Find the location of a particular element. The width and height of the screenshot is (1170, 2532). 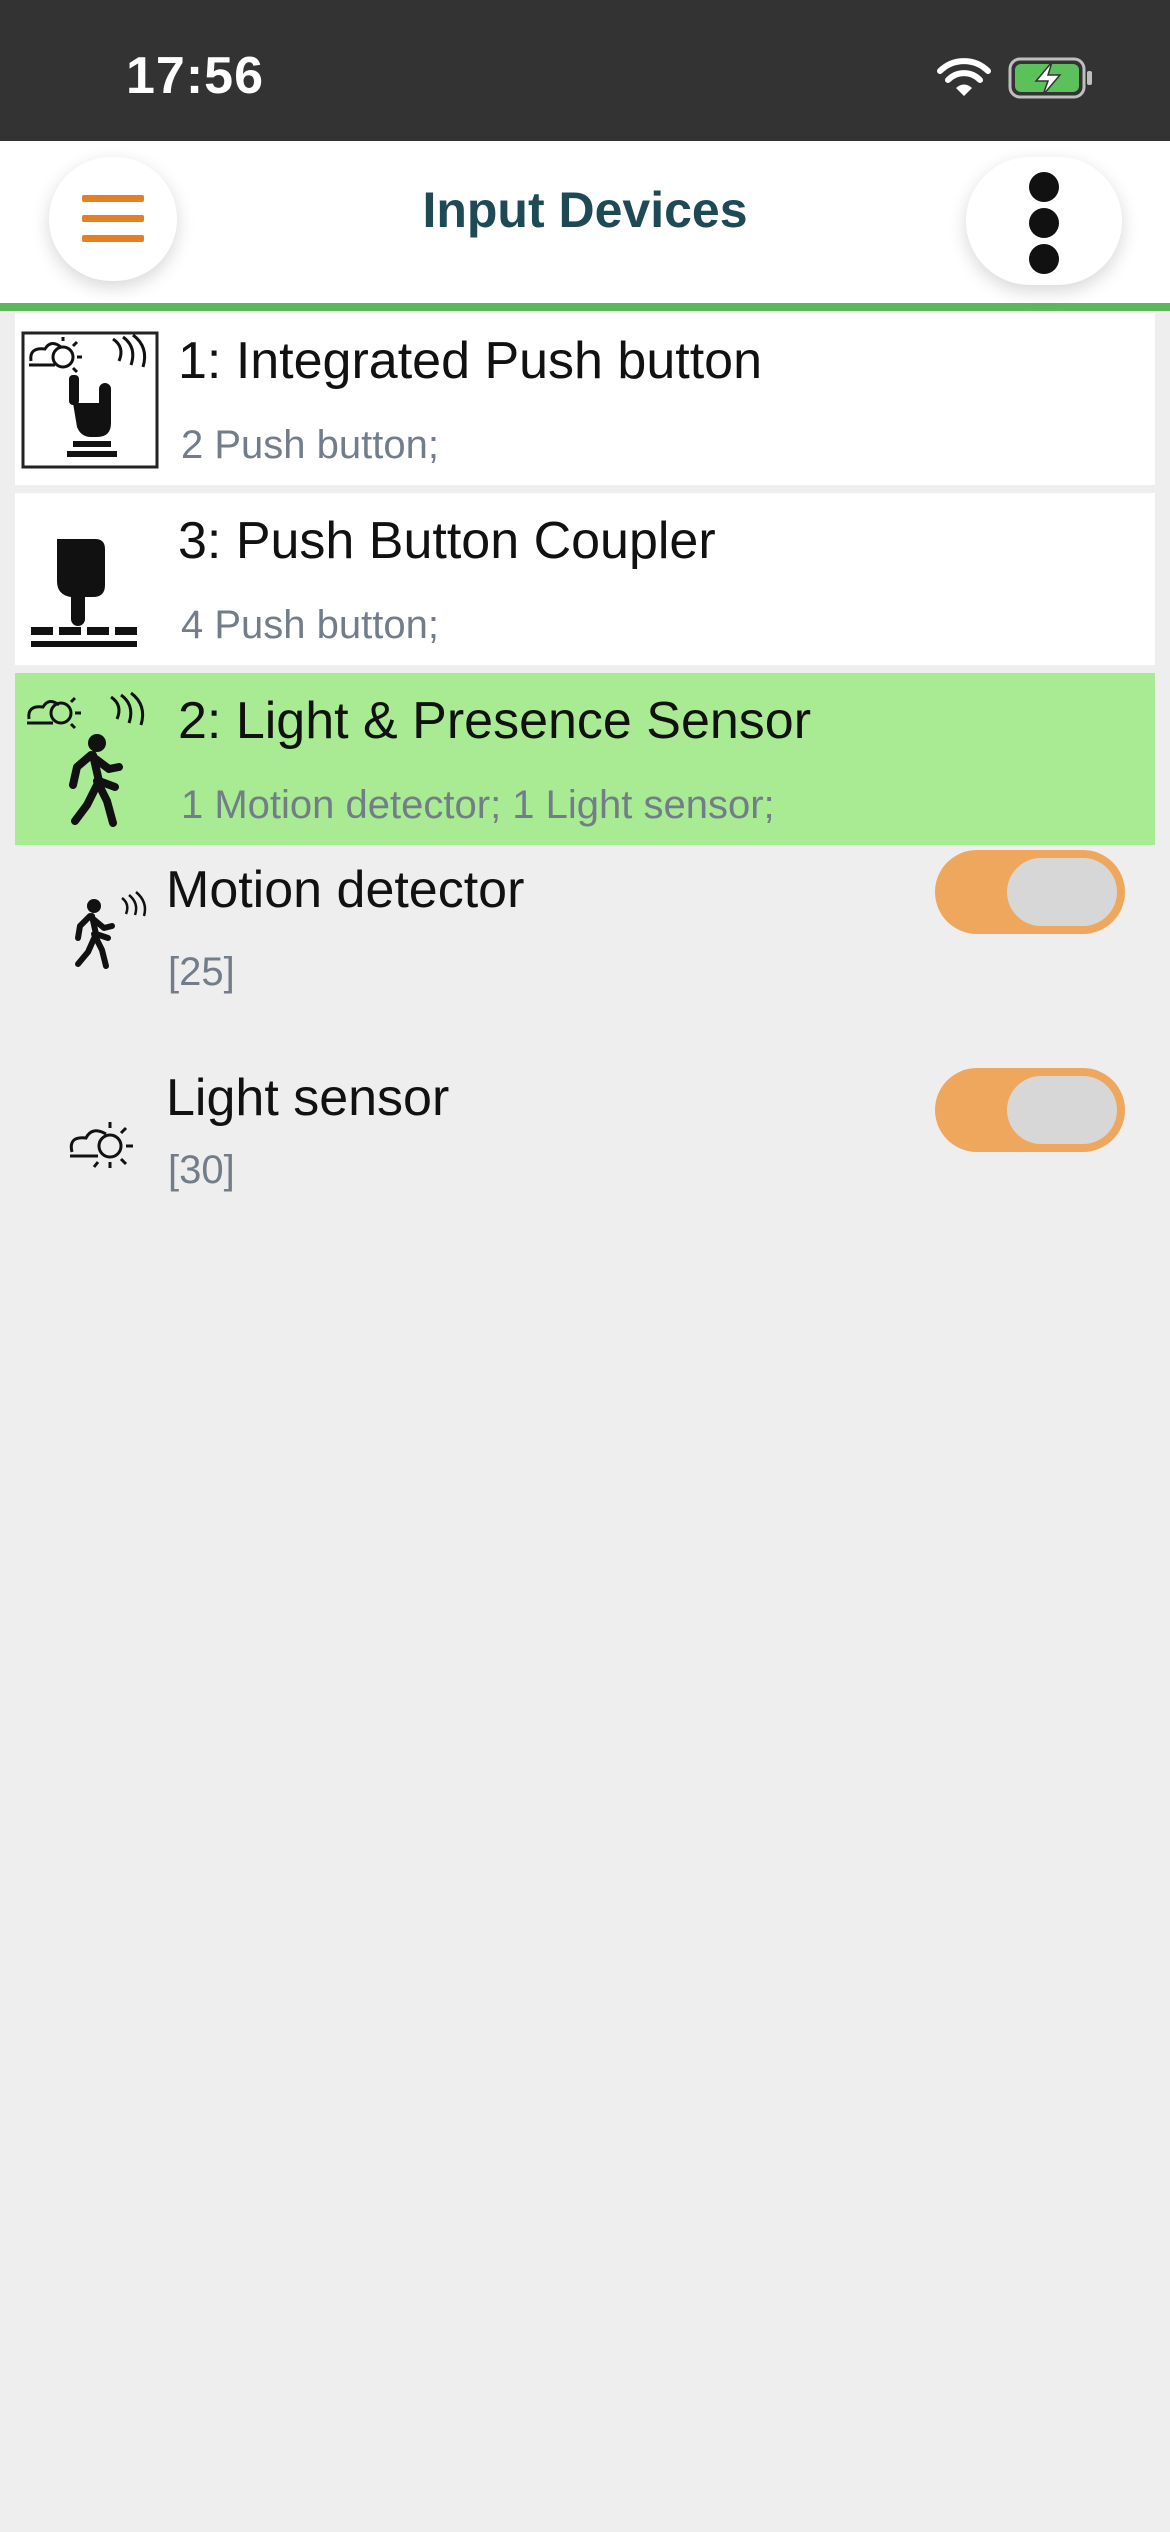

vertical-dots-icon is located at coordinates (1044, 223).